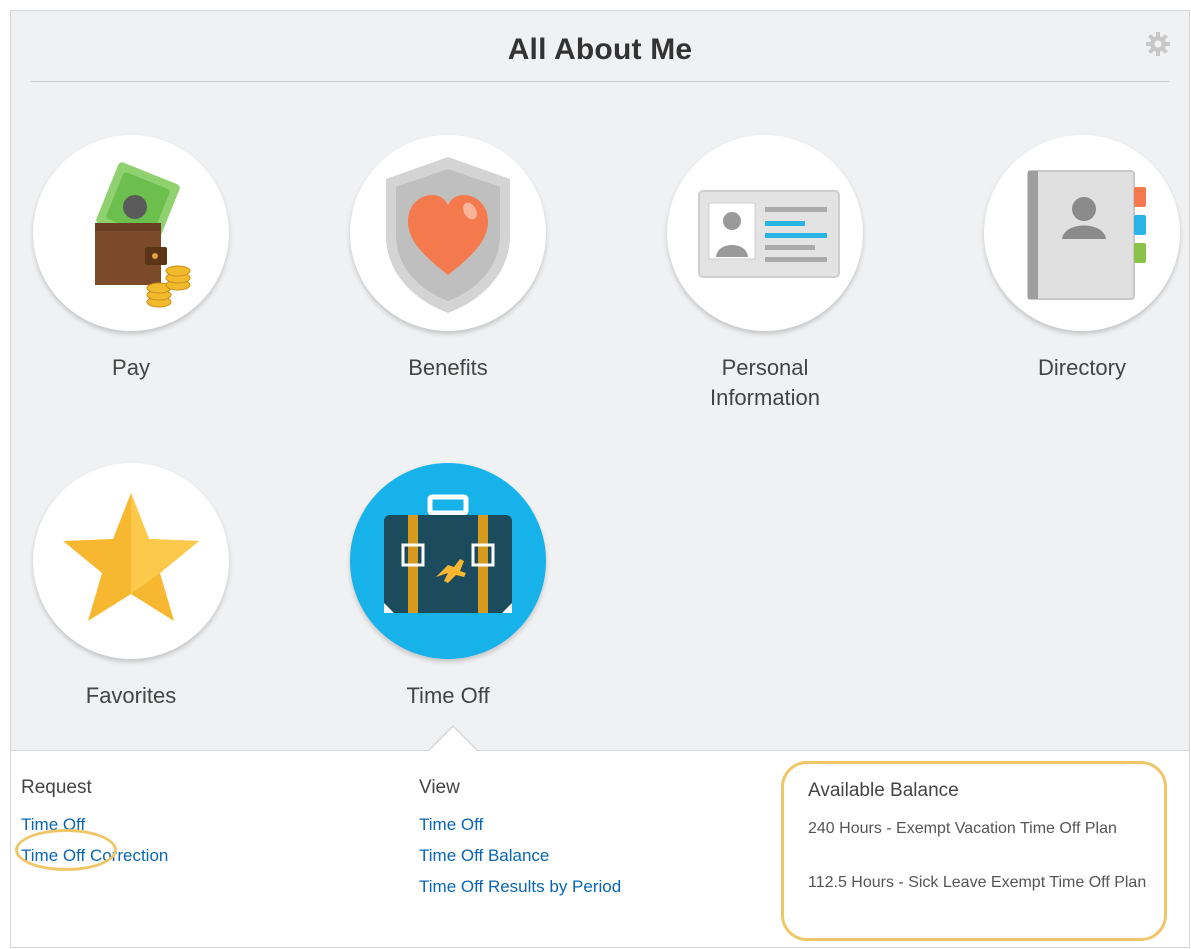 The width and height of the screenshot is (1191, 949). I want to click on star-icon, so click(131, 557).